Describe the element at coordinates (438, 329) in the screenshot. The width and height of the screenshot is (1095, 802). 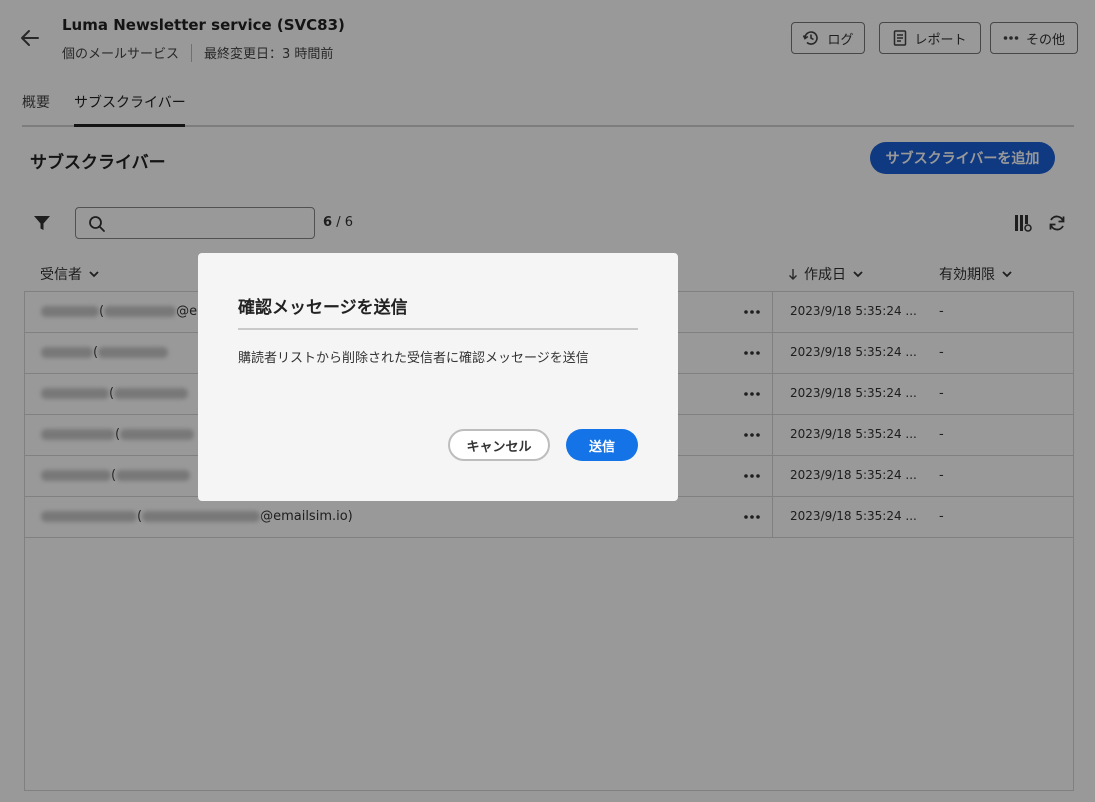
I see `dialog-divider` at that location.